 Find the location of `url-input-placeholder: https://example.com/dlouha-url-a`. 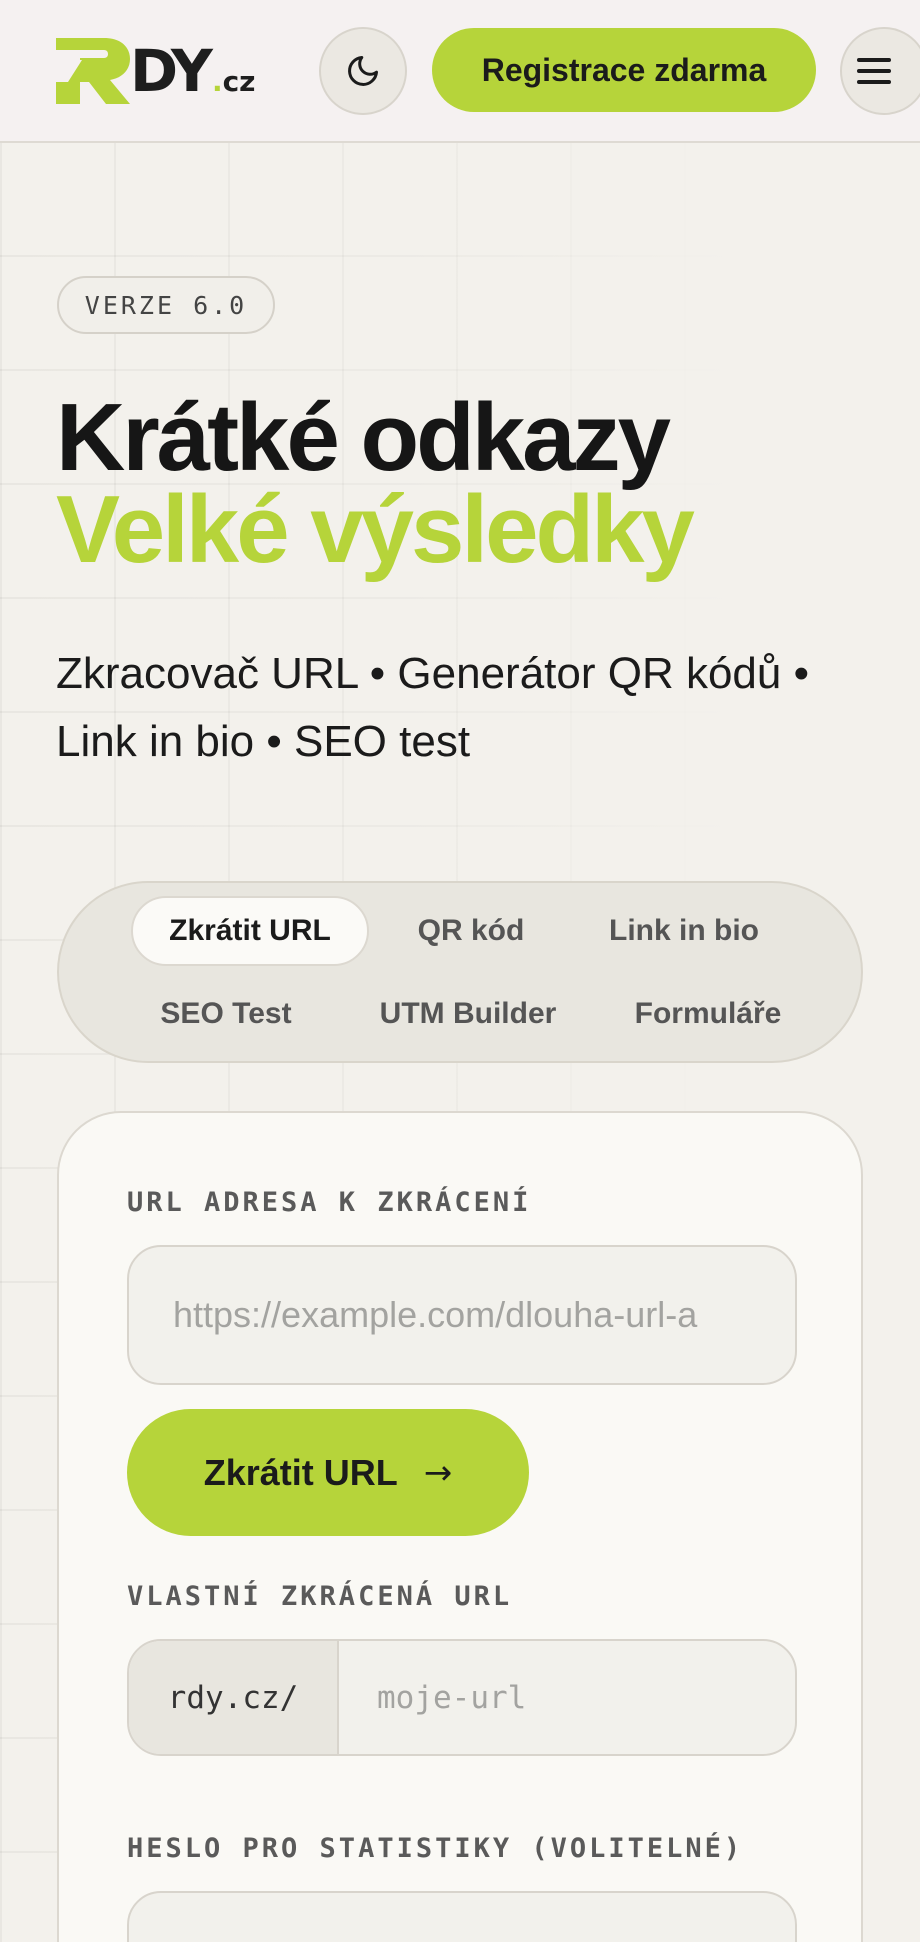

url-input-placeholder: https://example.com/dlouha-url-a is located at coordinates (435, 1314).